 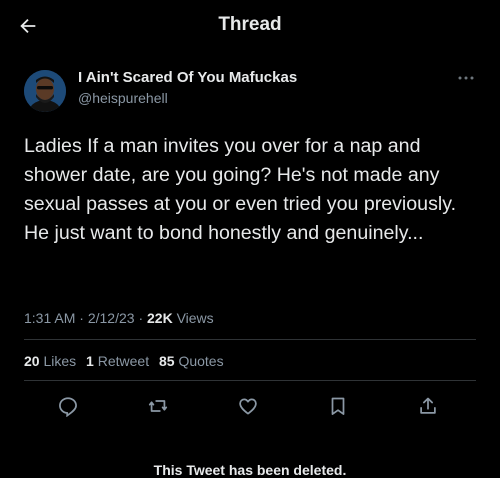 I want to click on retweets-stat: 1 Retweet, so click(x=117, y=361).